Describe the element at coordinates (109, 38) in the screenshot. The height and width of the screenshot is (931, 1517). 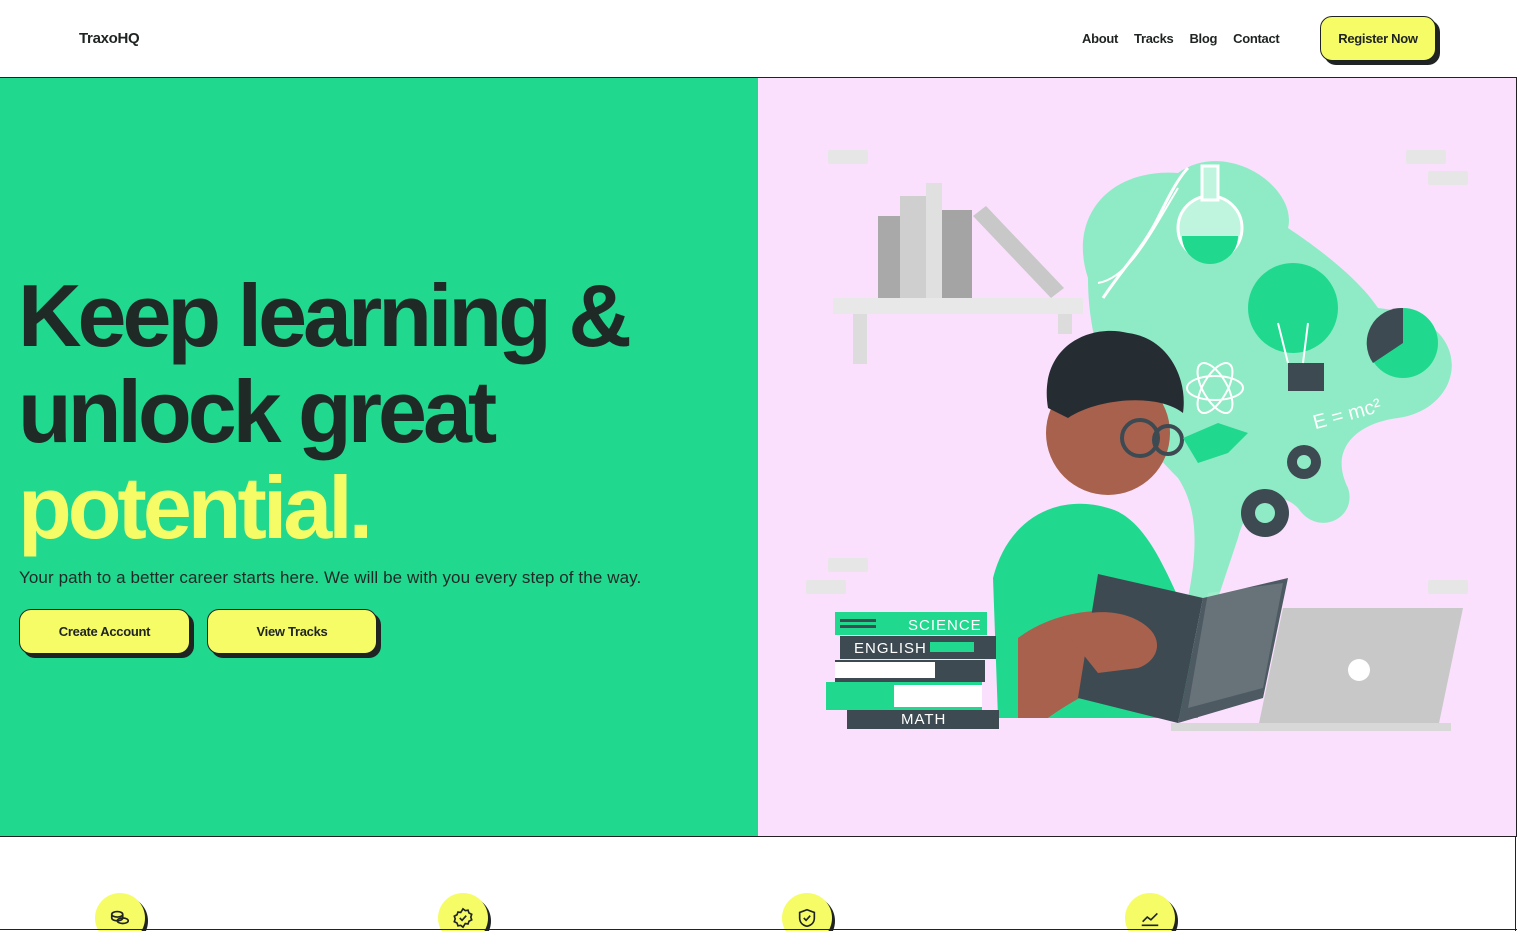
I see `logo: TraxoHQ` at that location.